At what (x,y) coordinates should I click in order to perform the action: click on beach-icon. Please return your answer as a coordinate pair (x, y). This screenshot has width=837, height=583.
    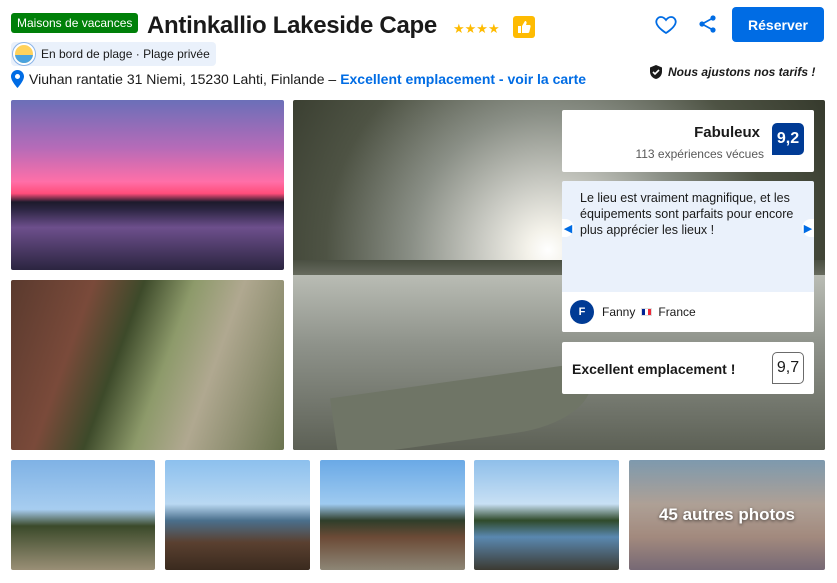
    Looking at the image, I should click on (24, 54).